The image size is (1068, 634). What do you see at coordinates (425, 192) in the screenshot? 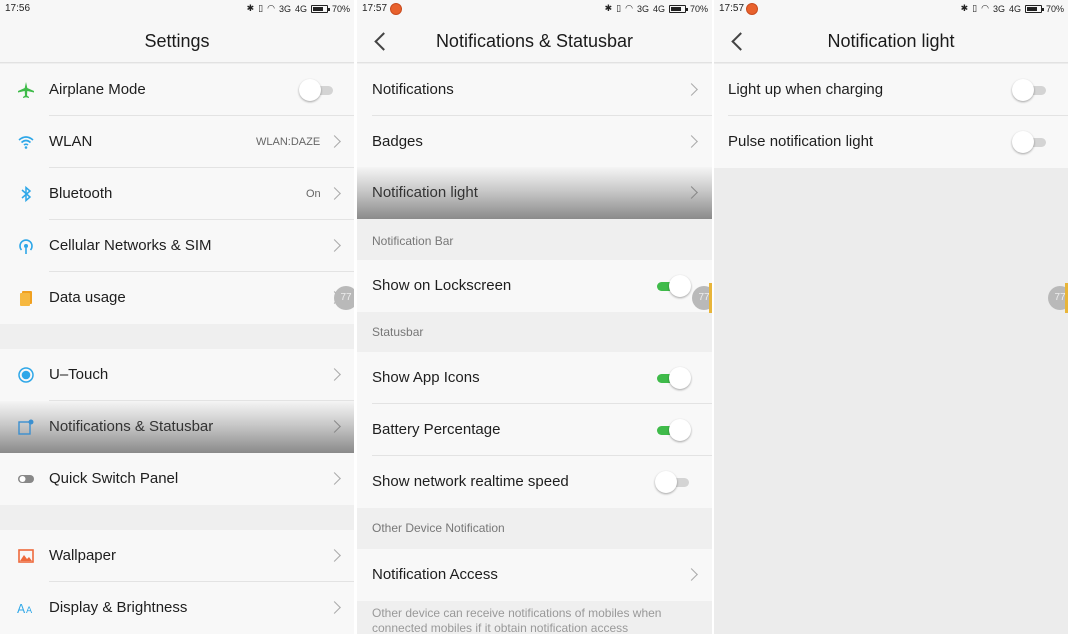
I see `menu-item-label: Notification light` at bounding box center [425, 192].